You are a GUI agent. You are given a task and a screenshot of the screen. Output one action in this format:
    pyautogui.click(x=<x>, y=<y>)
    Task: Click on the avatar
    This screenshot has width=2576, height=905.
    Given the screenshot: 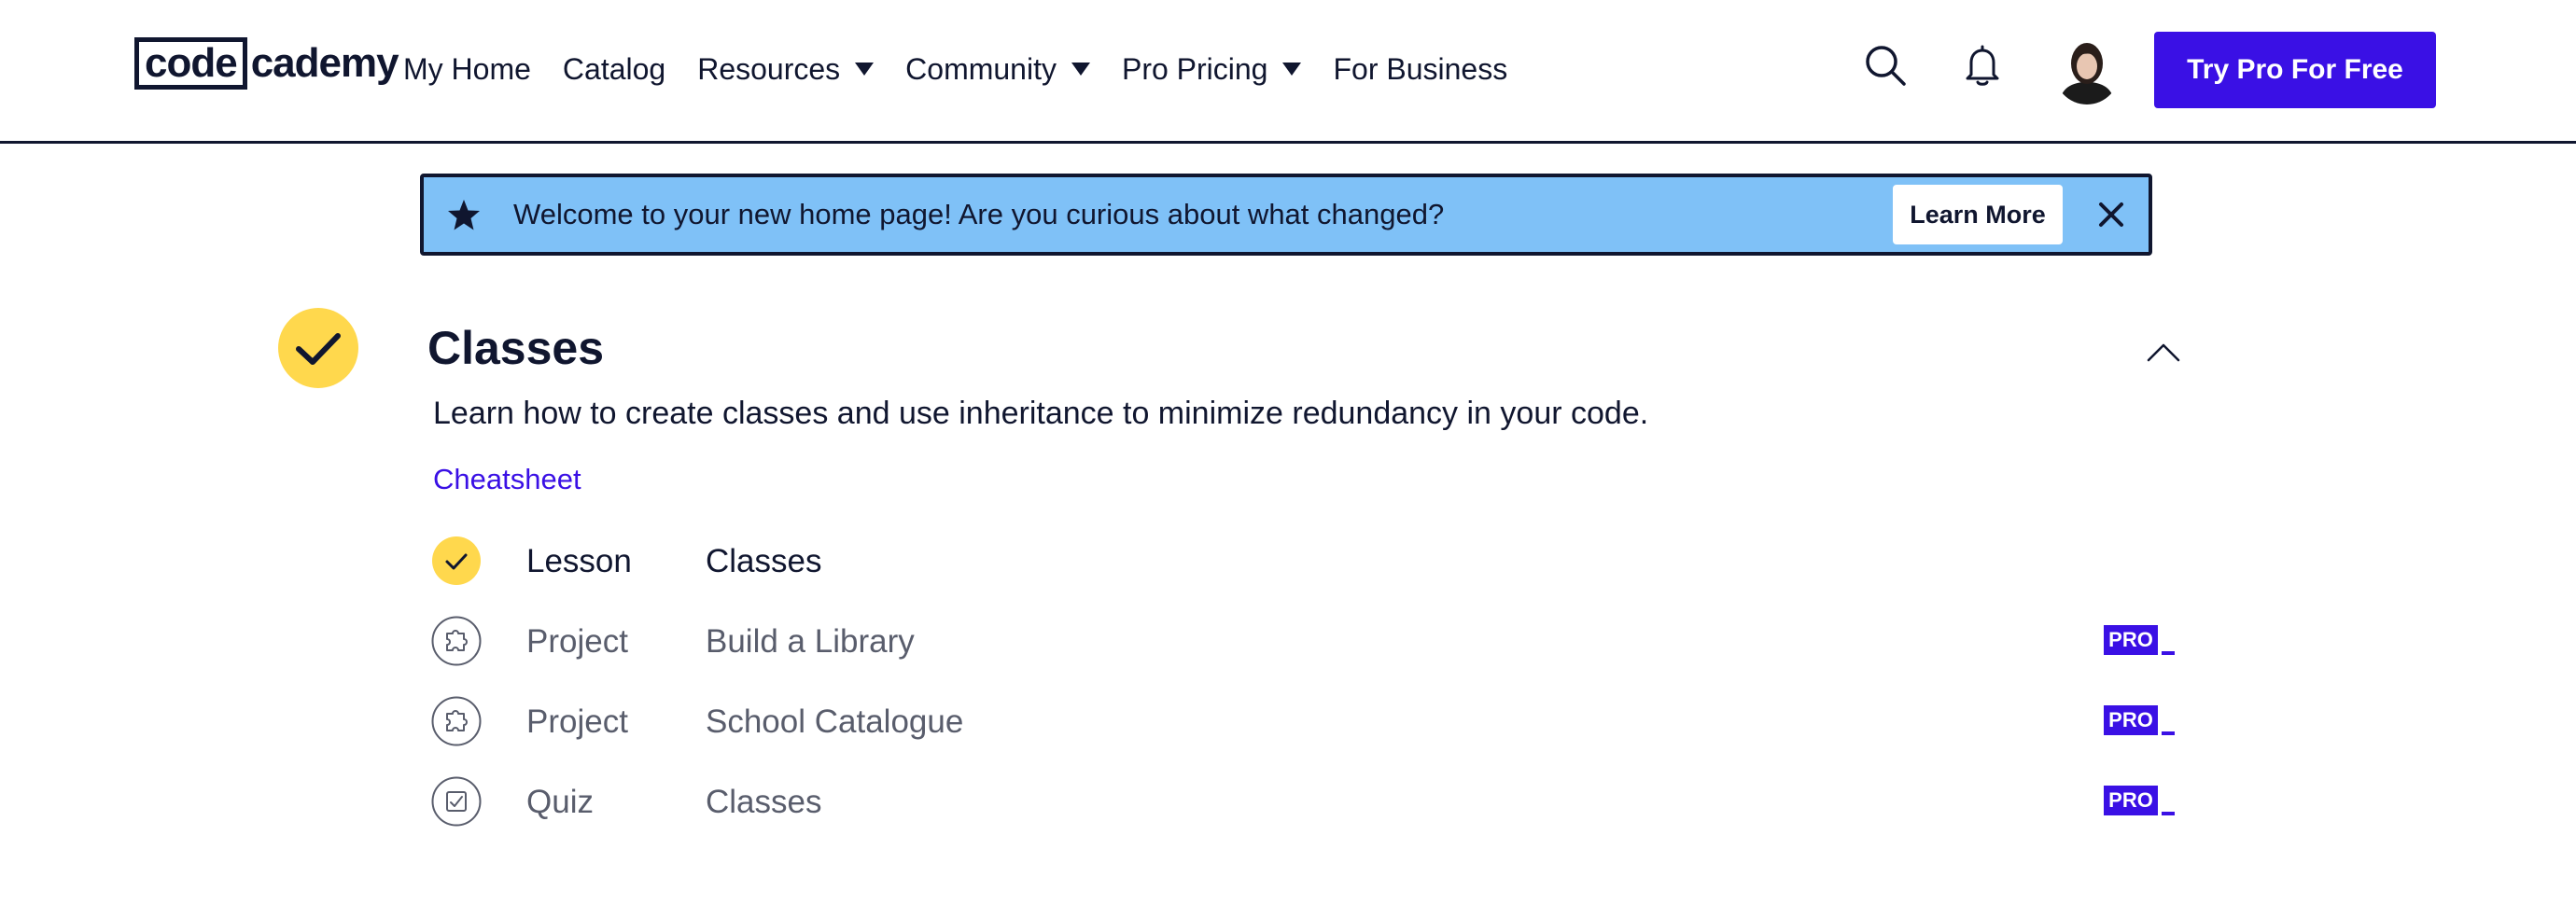 What is the action you would take?
    pyautogui.click(x=2087, y=69)
    